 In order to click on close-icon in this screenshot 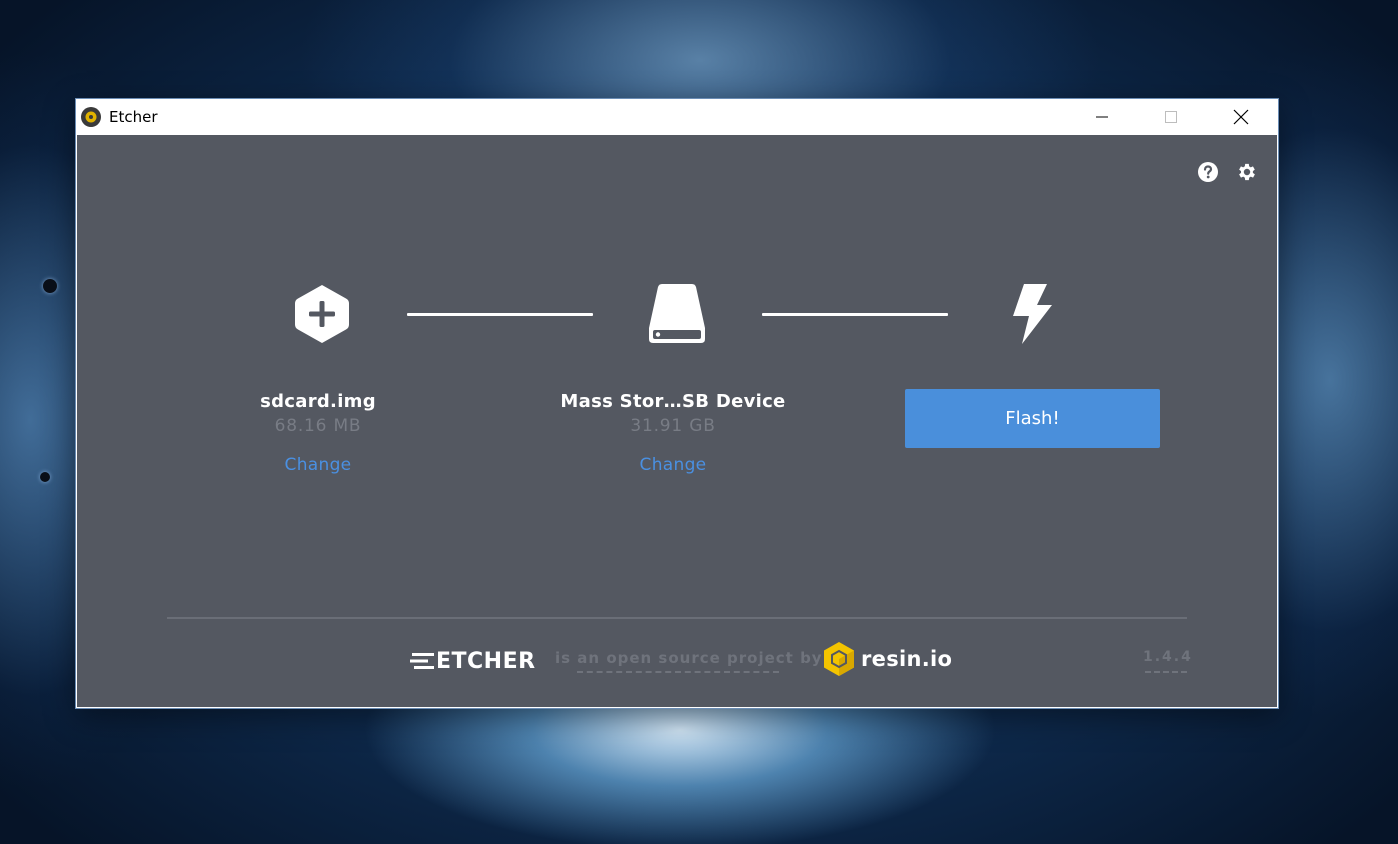, I will do `click(1241, 117)`.